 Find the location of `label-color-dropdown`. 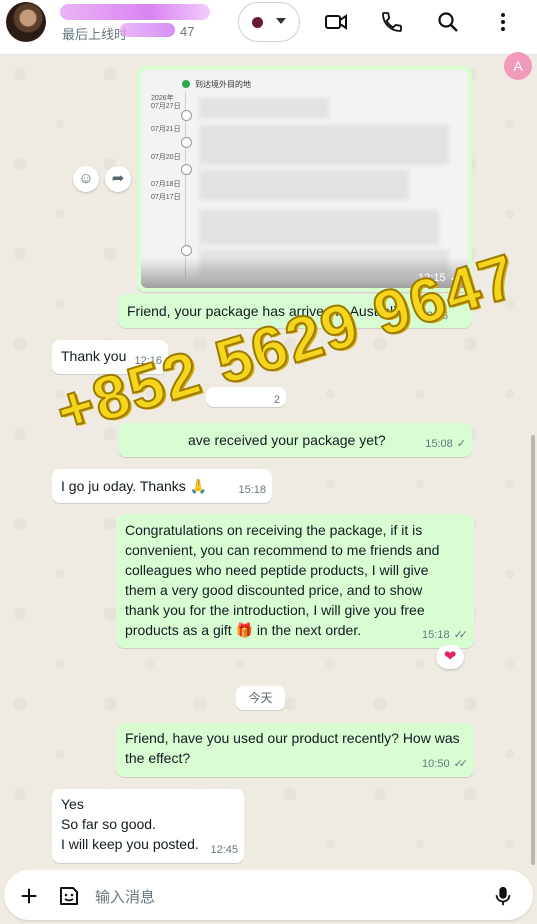

label-color-dropdown is located at coordinates (269, 22).